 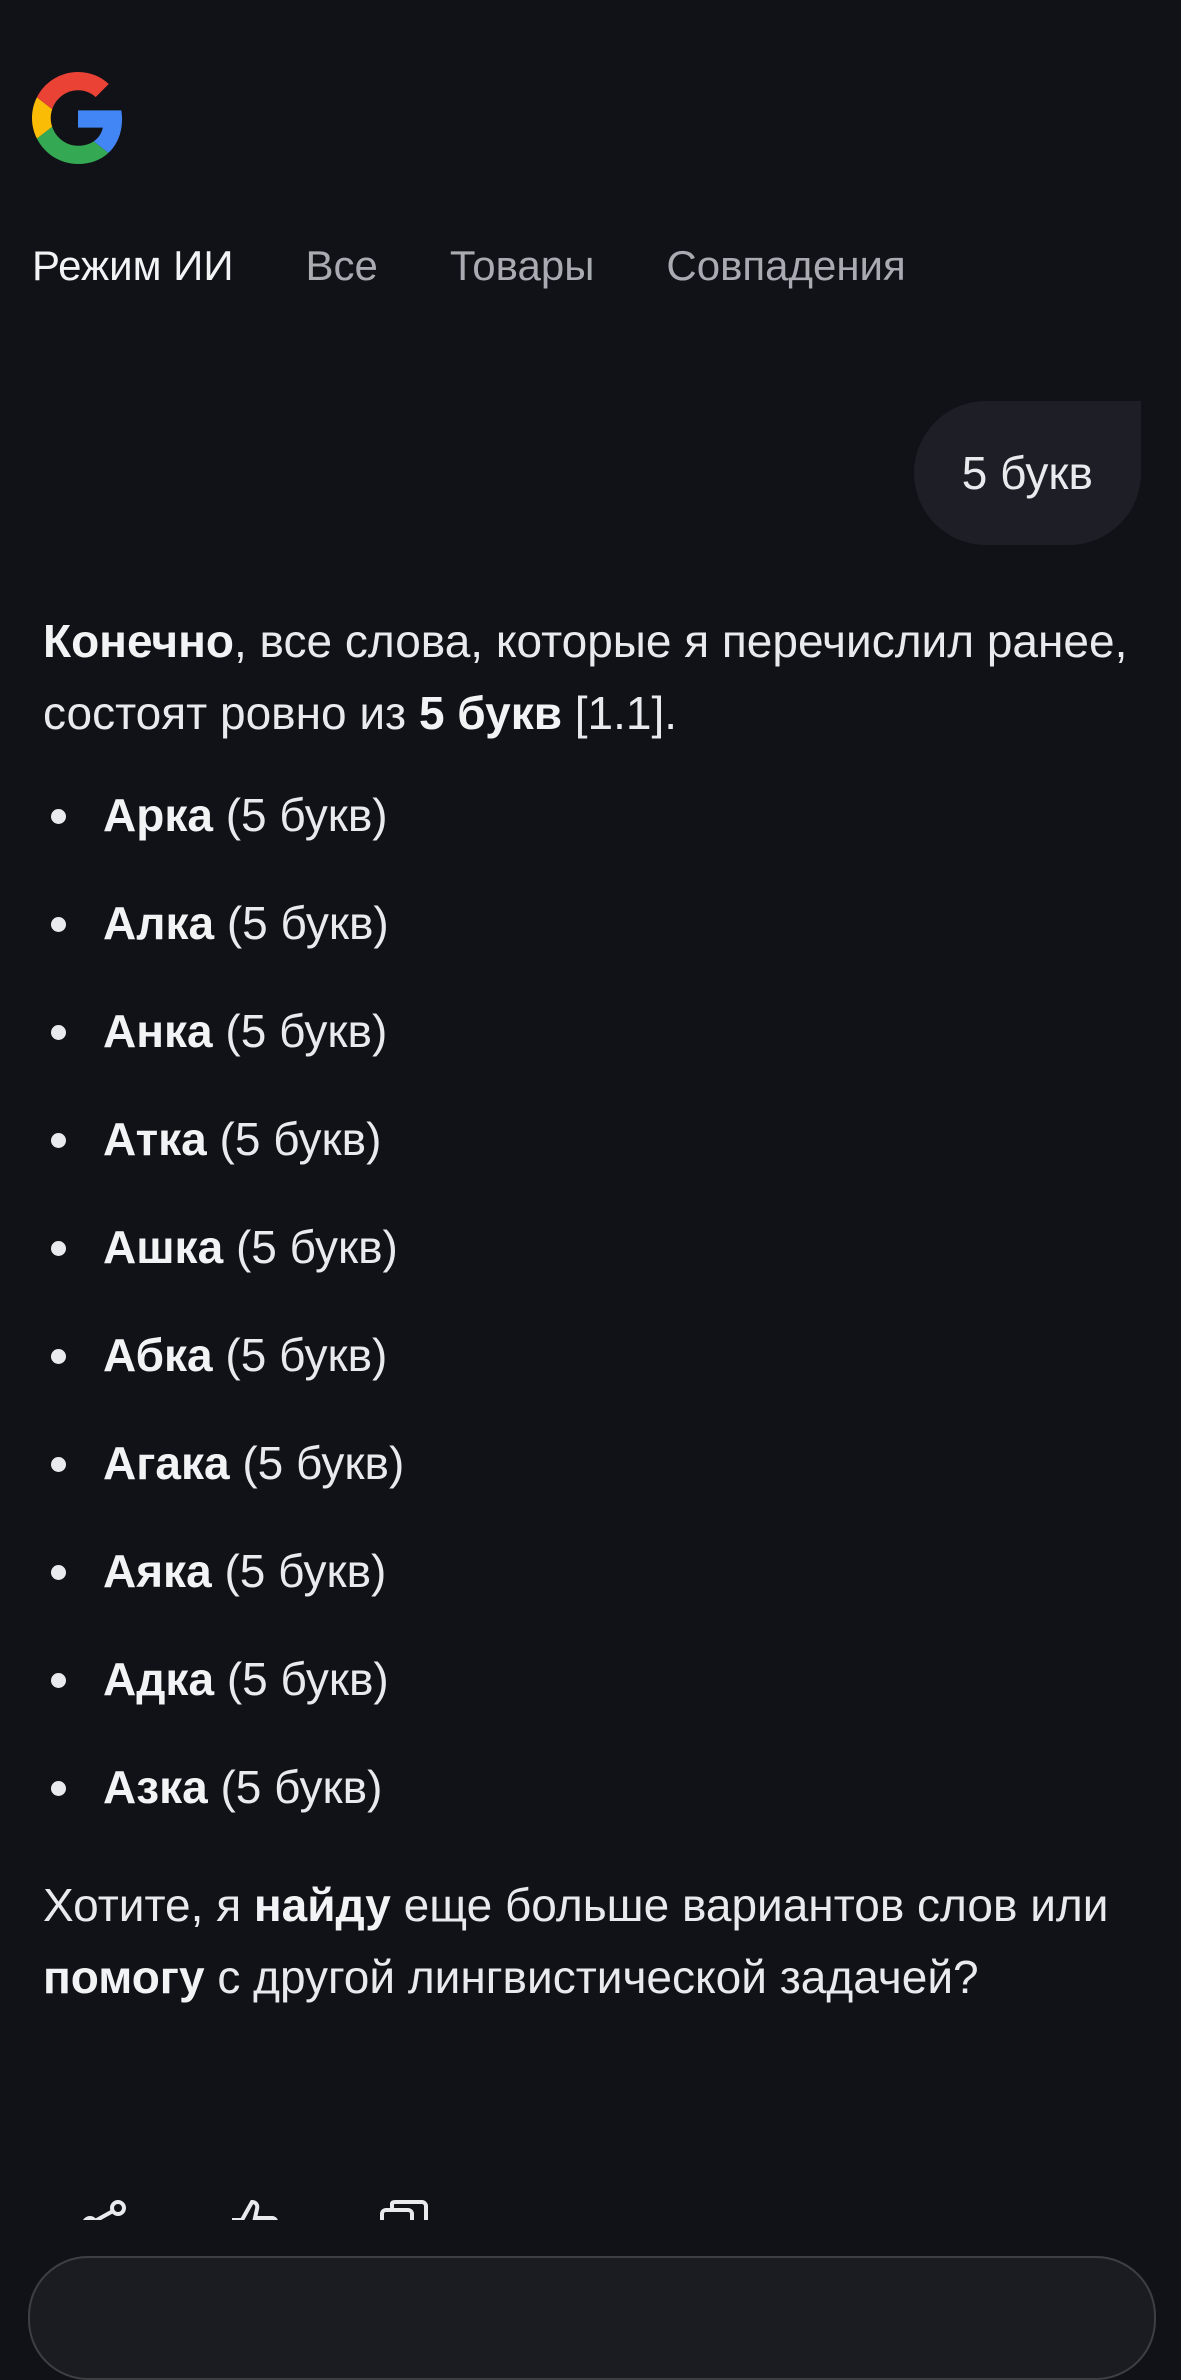 I want to click on word: Алка, so click(x=159, y=923).